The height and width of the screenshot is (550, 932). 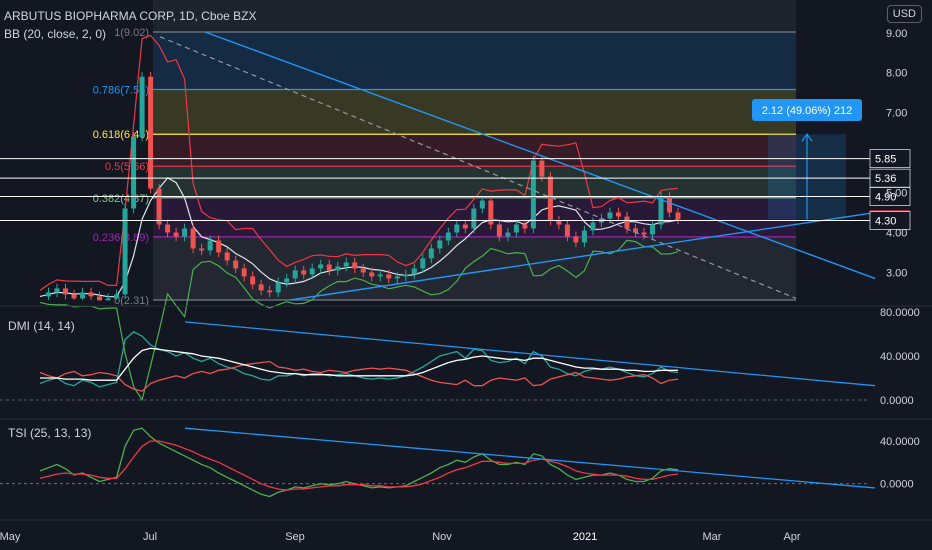 What do you see at coordinates (127, 167) in the screenshot?
I see `fib-label: 0.5(5.66)` at bounding box center [127, 167].